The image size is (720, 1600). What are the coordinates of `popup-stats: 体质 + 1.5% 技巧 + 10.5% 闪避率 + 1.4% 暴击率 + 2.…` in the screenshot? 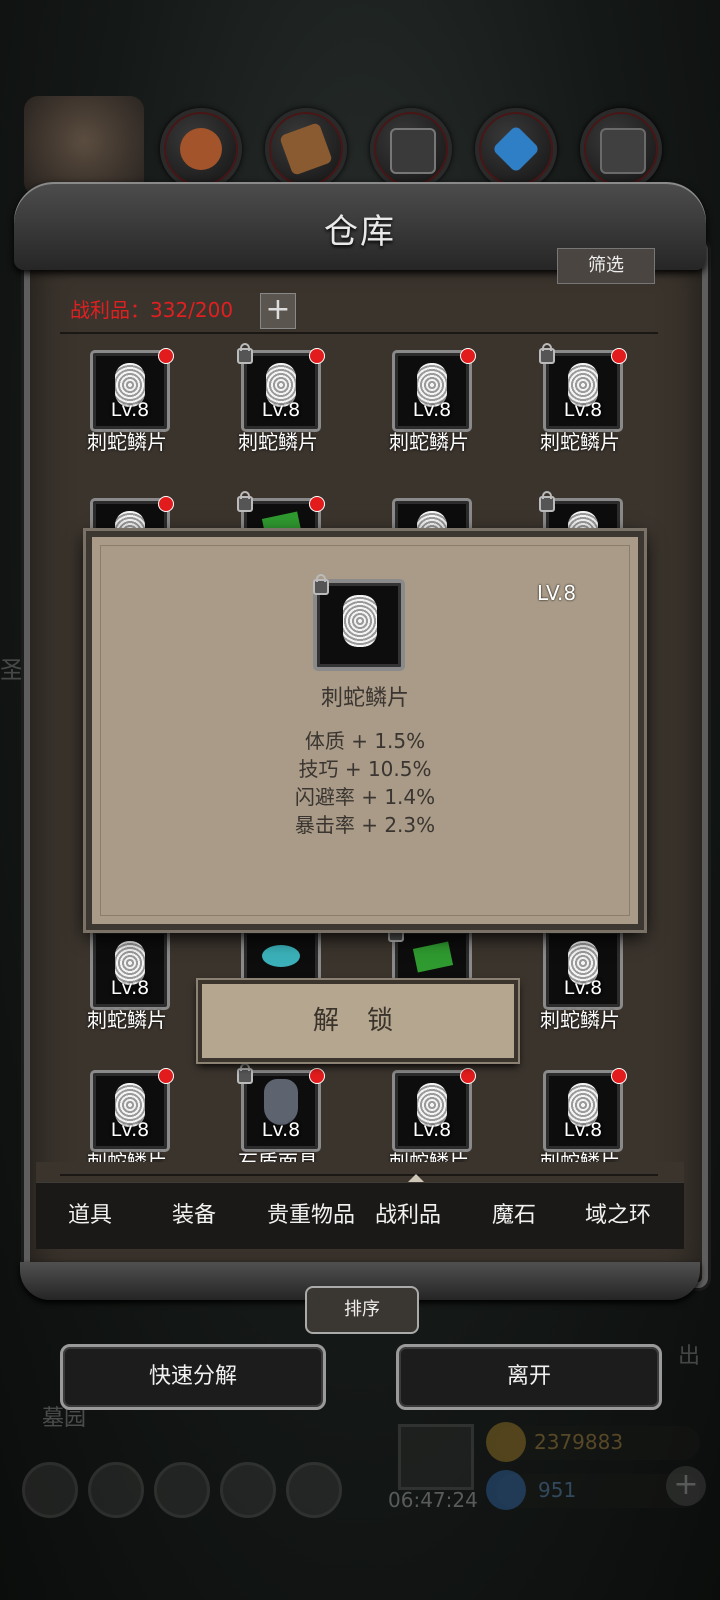 It's located at (365, 783).